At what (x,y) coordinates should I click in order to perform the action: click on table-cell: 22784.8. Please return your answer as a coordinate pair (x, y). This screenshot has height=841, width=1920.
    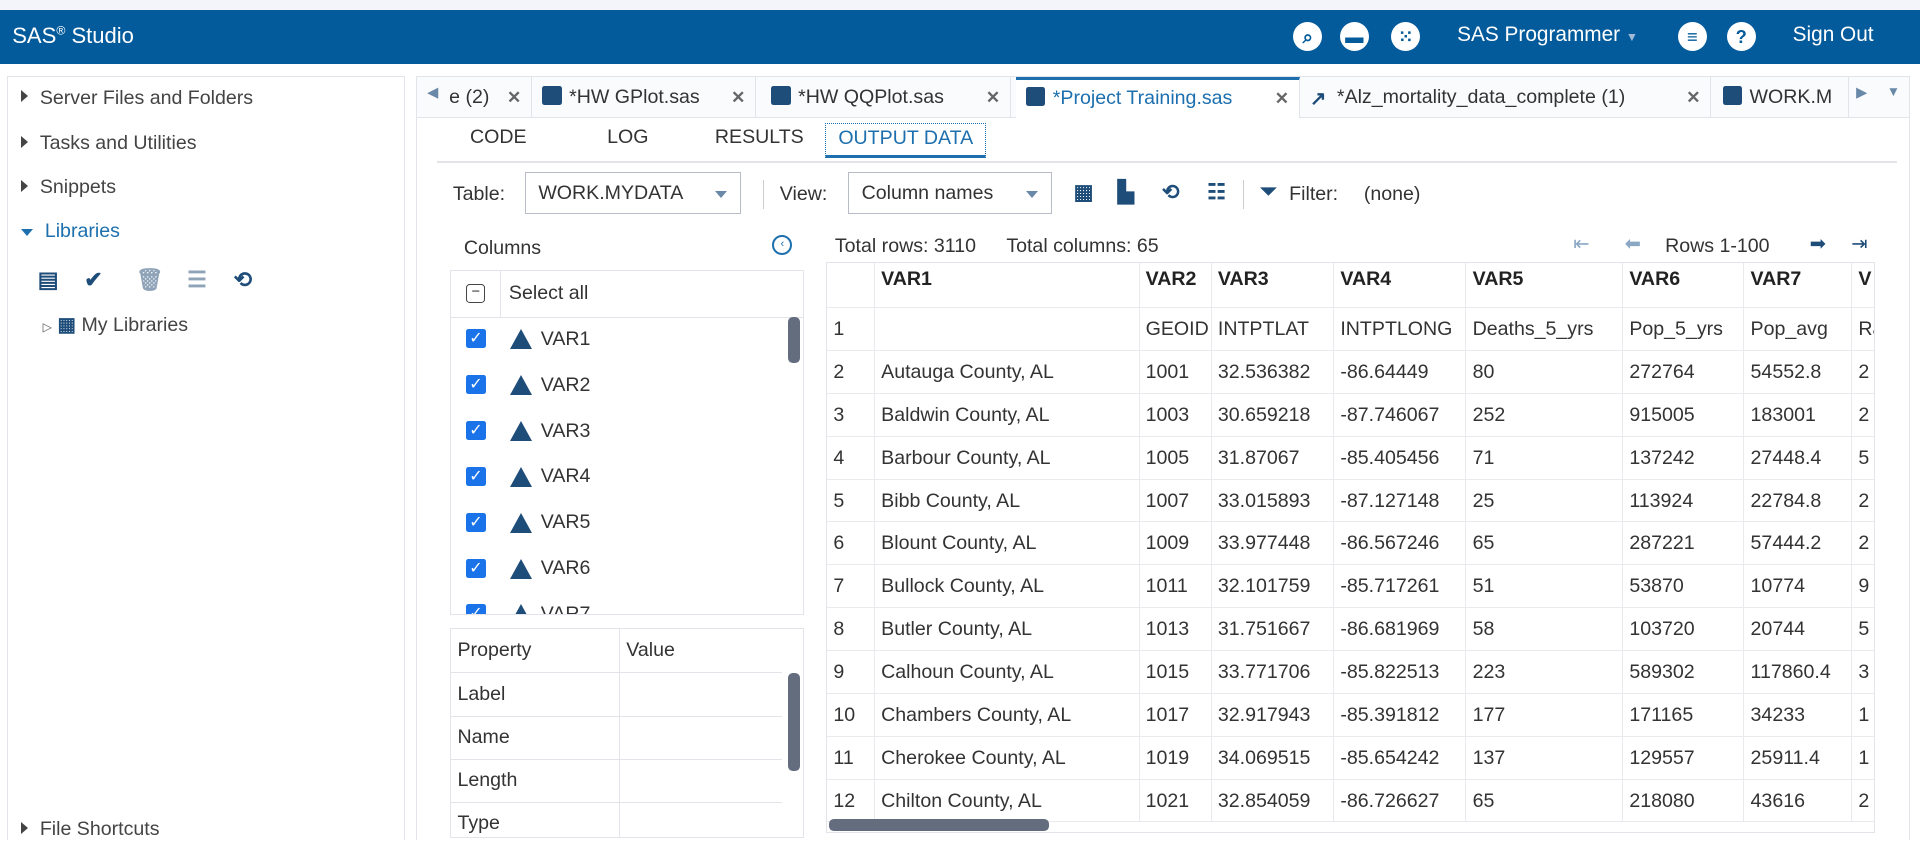
    Looking at the image, I should click on (1798, 501).